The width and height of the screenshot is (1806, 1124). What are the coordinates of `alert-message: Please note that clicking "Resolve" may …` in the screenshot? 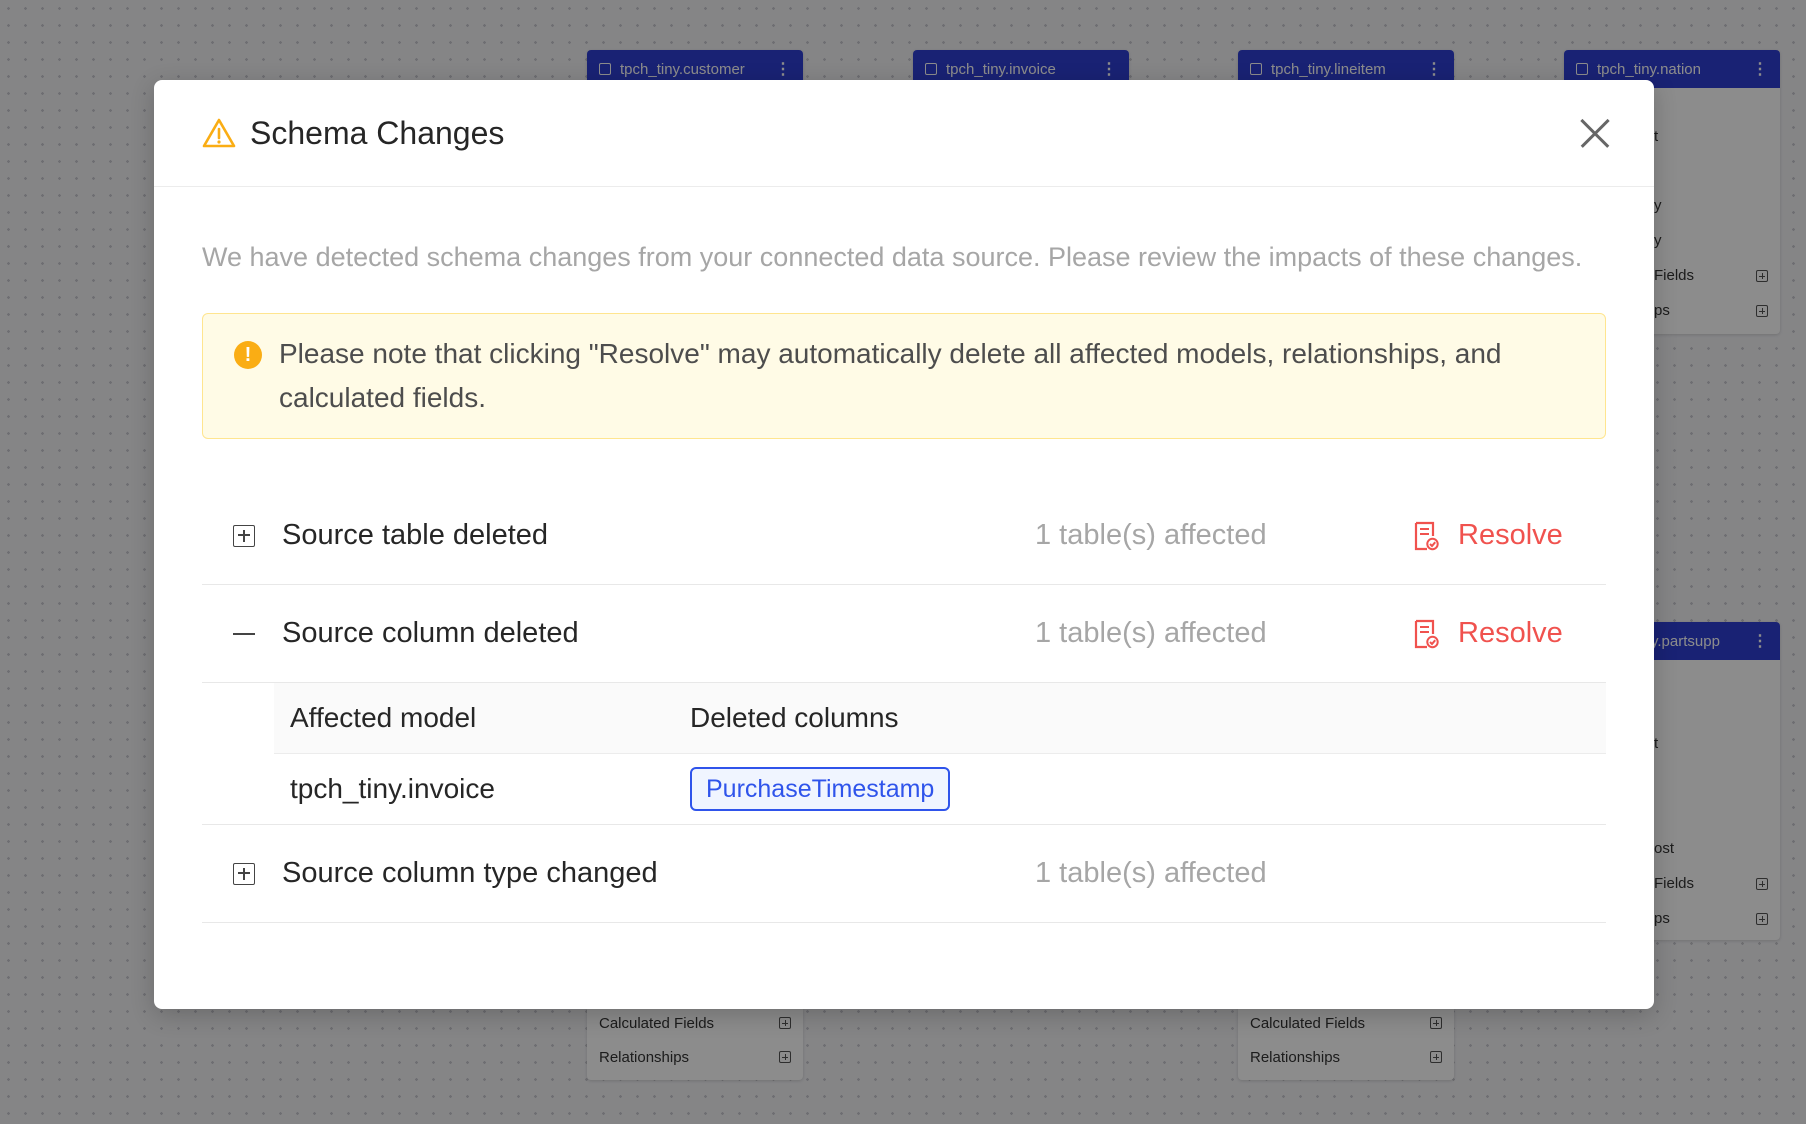 It's located at (890, 375).